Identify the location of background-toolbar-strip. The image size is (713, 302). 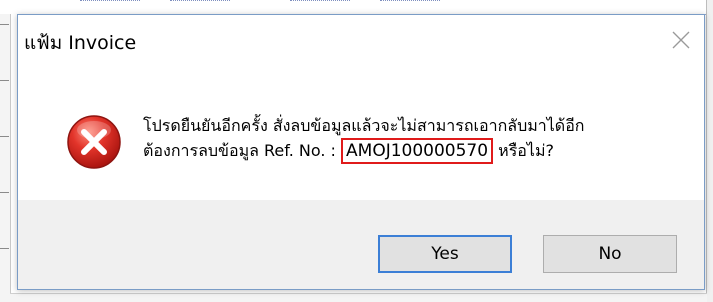
(365, 7).